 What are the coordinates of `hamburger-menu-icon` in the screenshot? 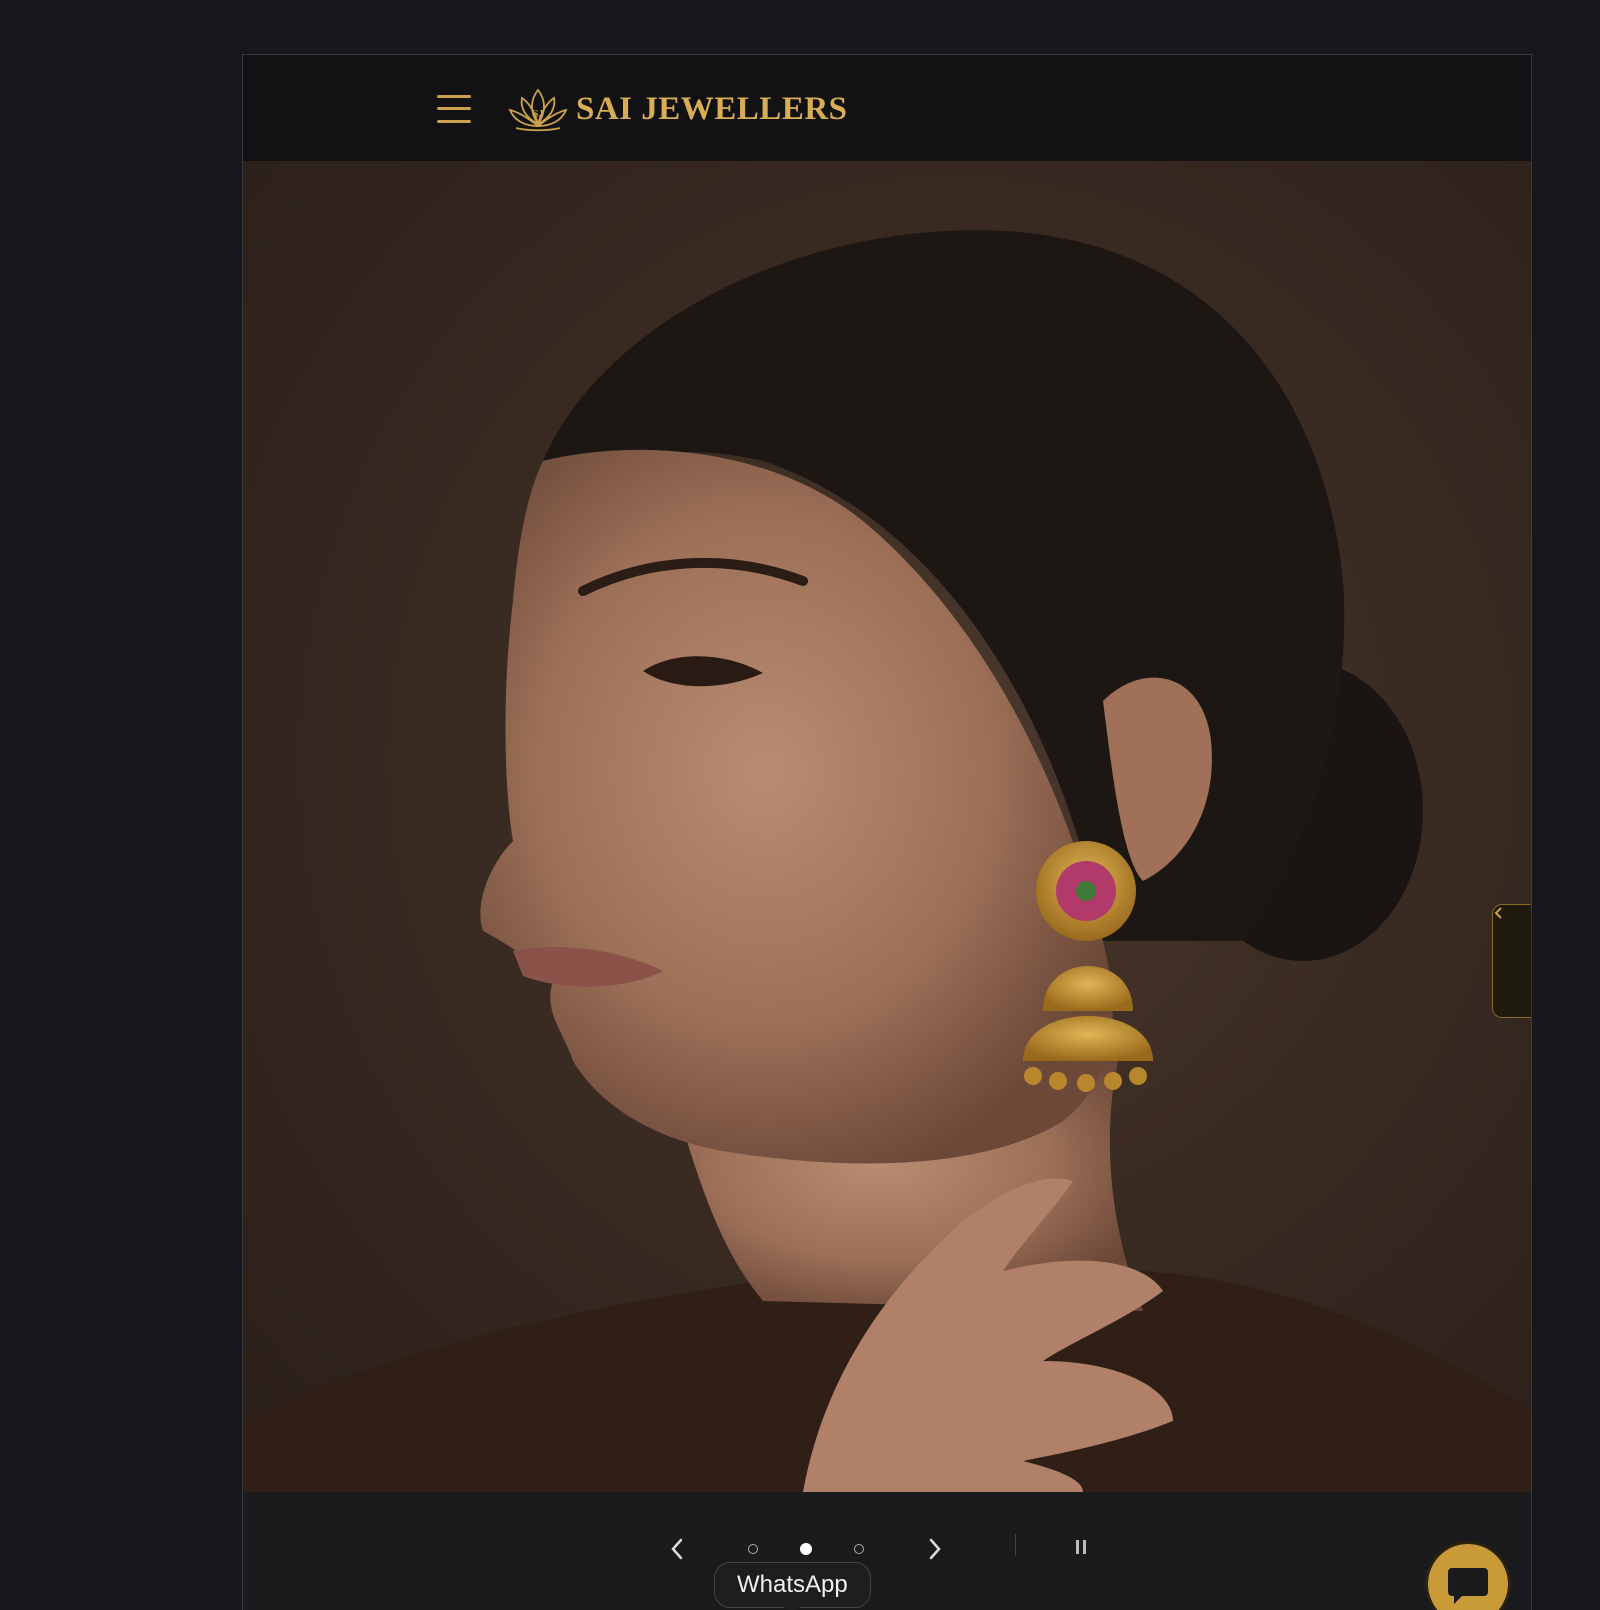 It's located at (454, 96).